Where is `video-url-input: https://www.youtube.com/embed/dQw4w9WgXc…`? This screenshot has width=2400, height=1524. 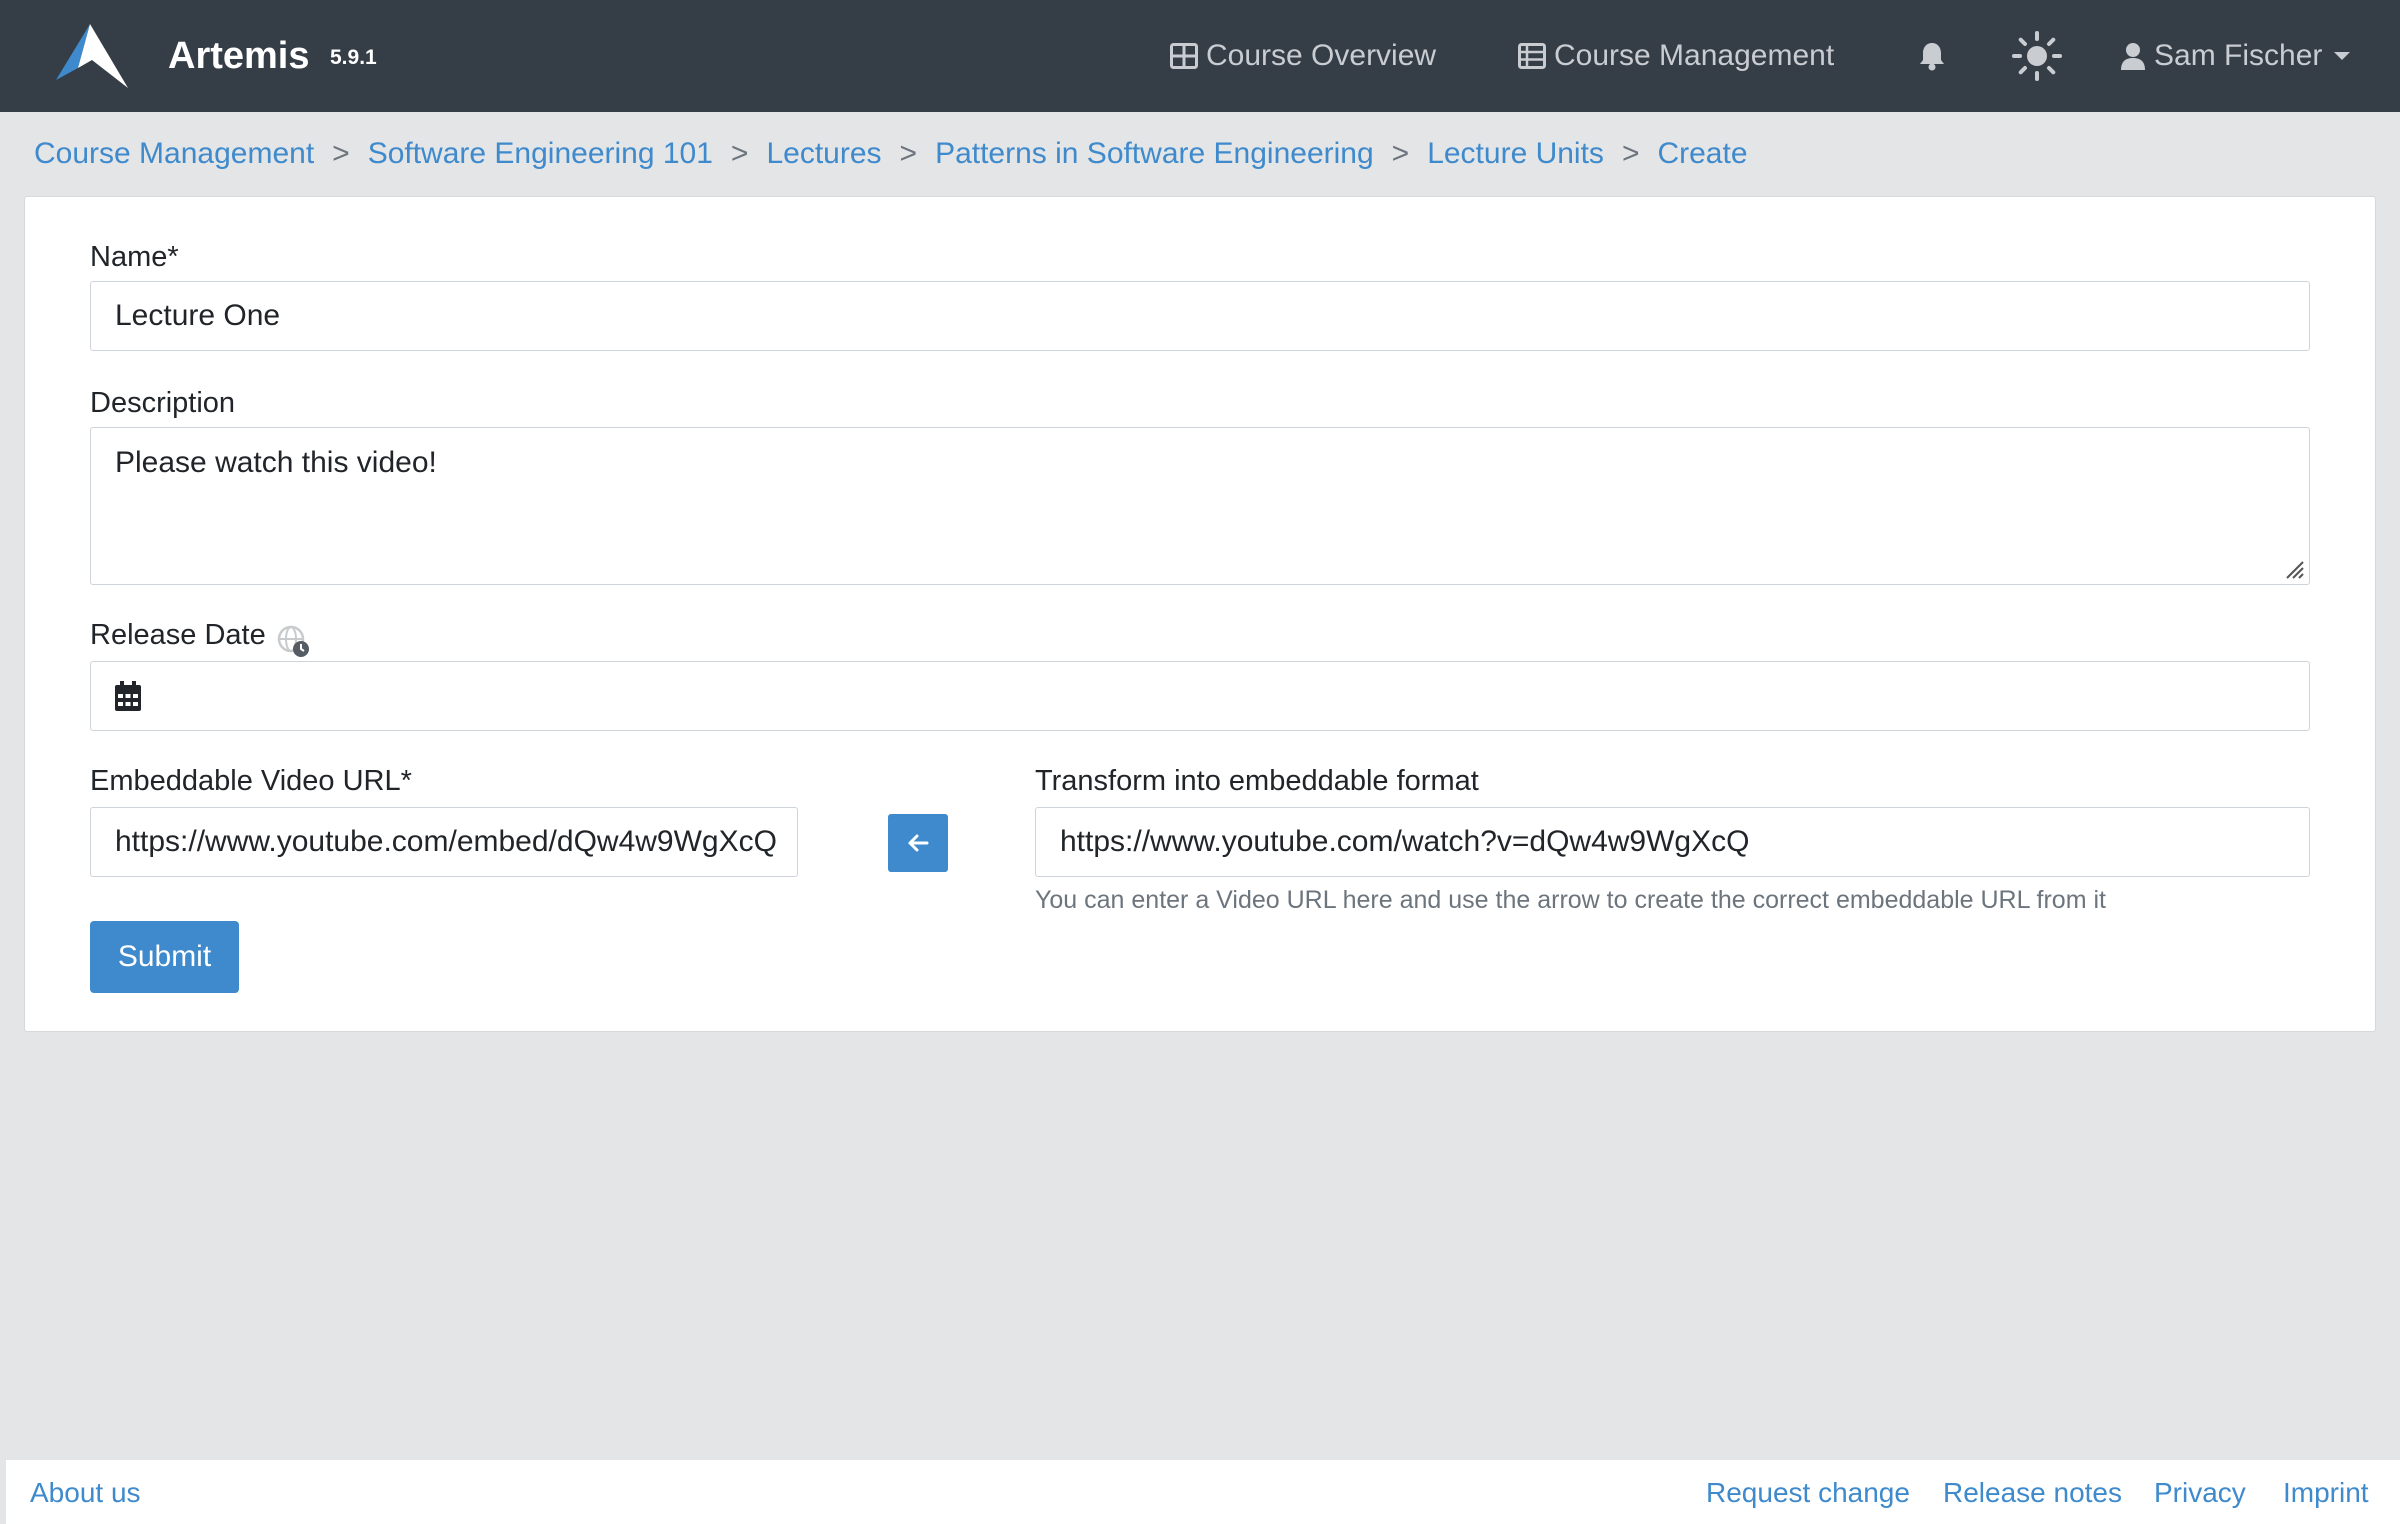 video-url-input: https://www.youtube.com/embed/dQw4w9WgXc… is located at coordinates (444, 842).